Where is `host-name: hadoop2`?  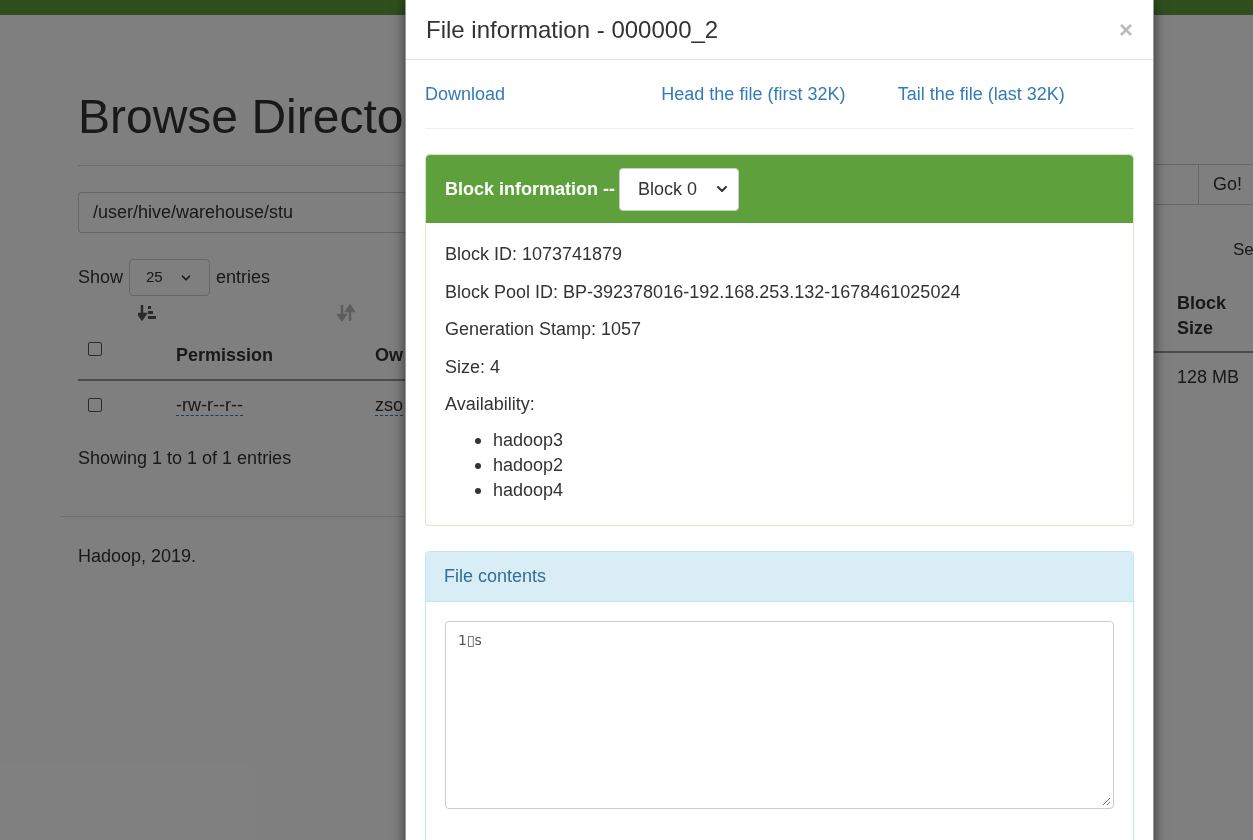 host-name: hadoop2 is located at coordinates (528, 465).